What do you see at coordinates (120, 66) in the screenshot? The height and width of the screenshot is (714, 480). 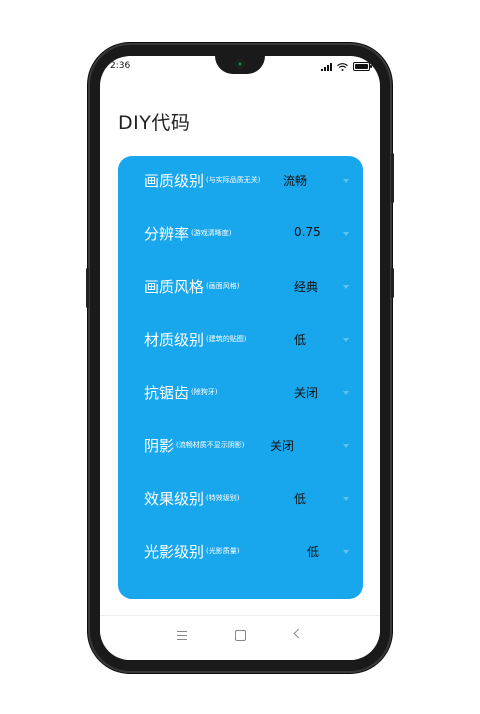 I see `status-time: 2:36` at bounding box center [120, 66].